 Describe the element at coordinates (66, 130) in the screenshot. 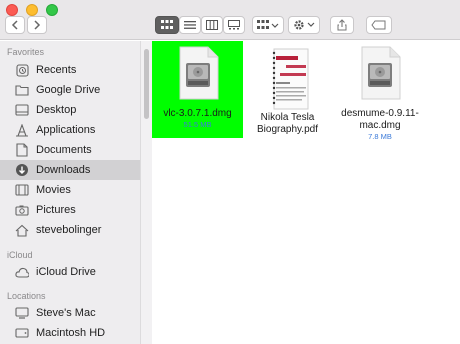

I see `sidebar-item-label: Applications` at that location.